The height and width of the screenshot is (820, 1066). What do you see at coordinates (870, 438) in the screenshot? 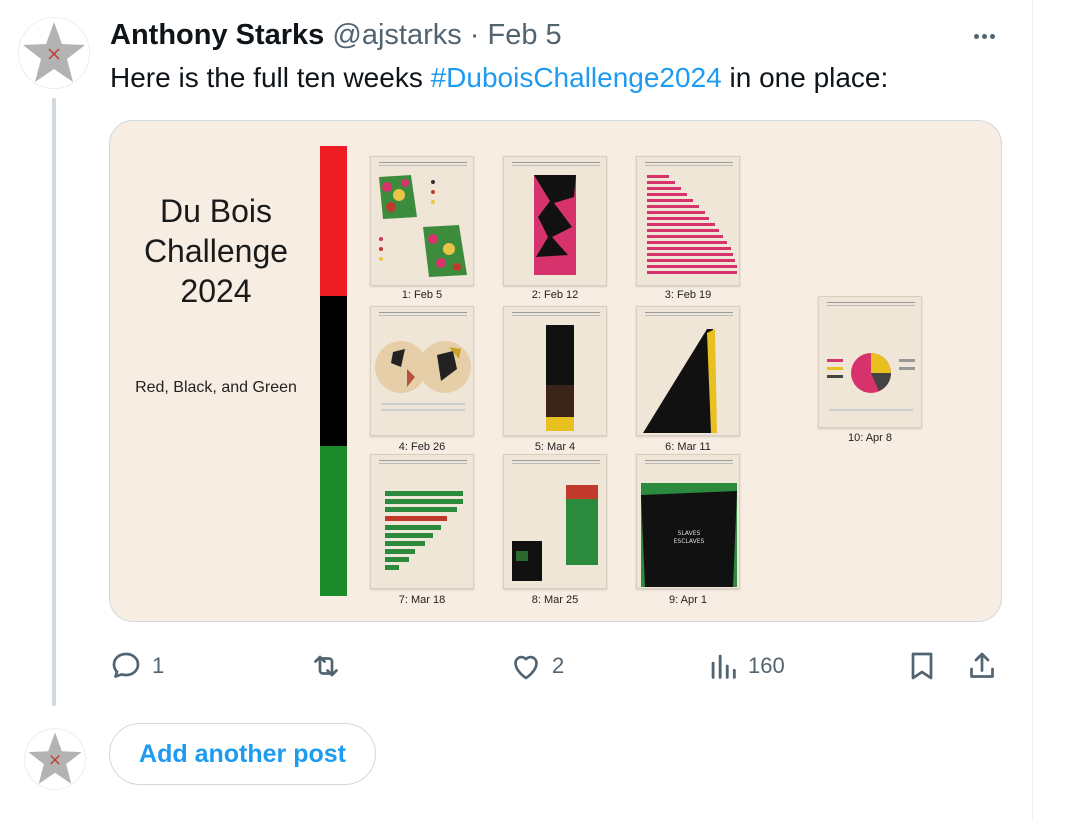
I see `caption-10: 10: Apr 8` at bounding box center [870, 438].